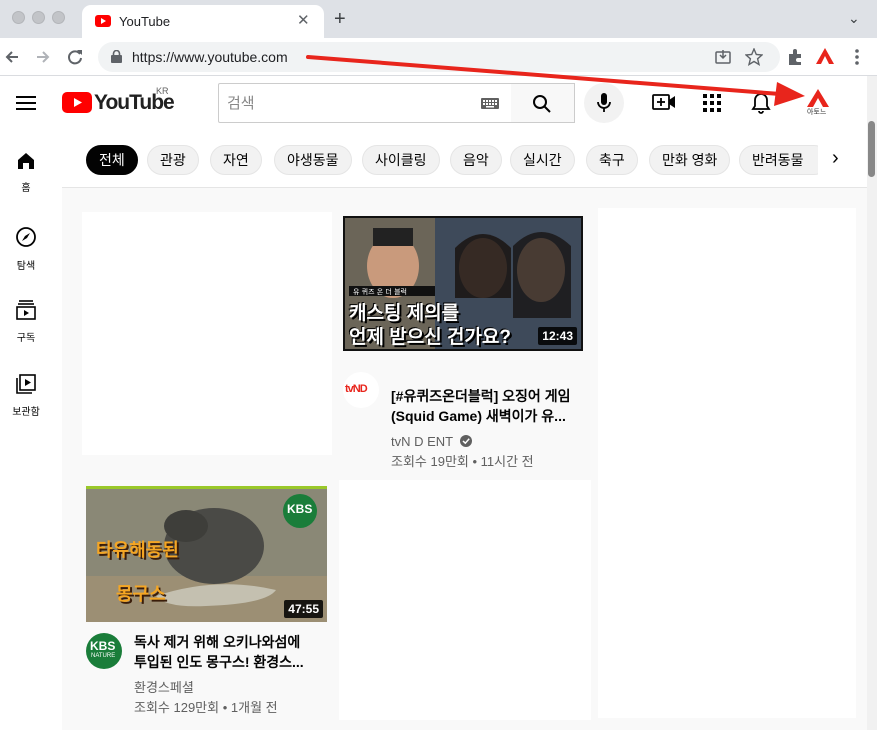 This screenshot has height=730, width=877. What do you see at coordinates (210, 57) in the screenshot?
I see `url-text: https://www.youtube.com` at bounding box center [210, 57].